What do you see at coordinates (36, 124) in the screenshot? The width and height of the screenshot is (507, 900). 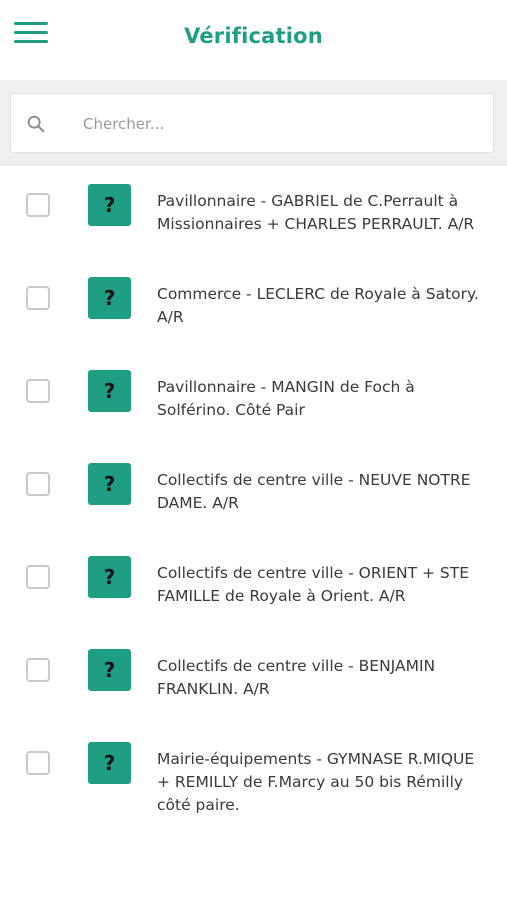 I see `search-icon` at bounding box center [36, 124].